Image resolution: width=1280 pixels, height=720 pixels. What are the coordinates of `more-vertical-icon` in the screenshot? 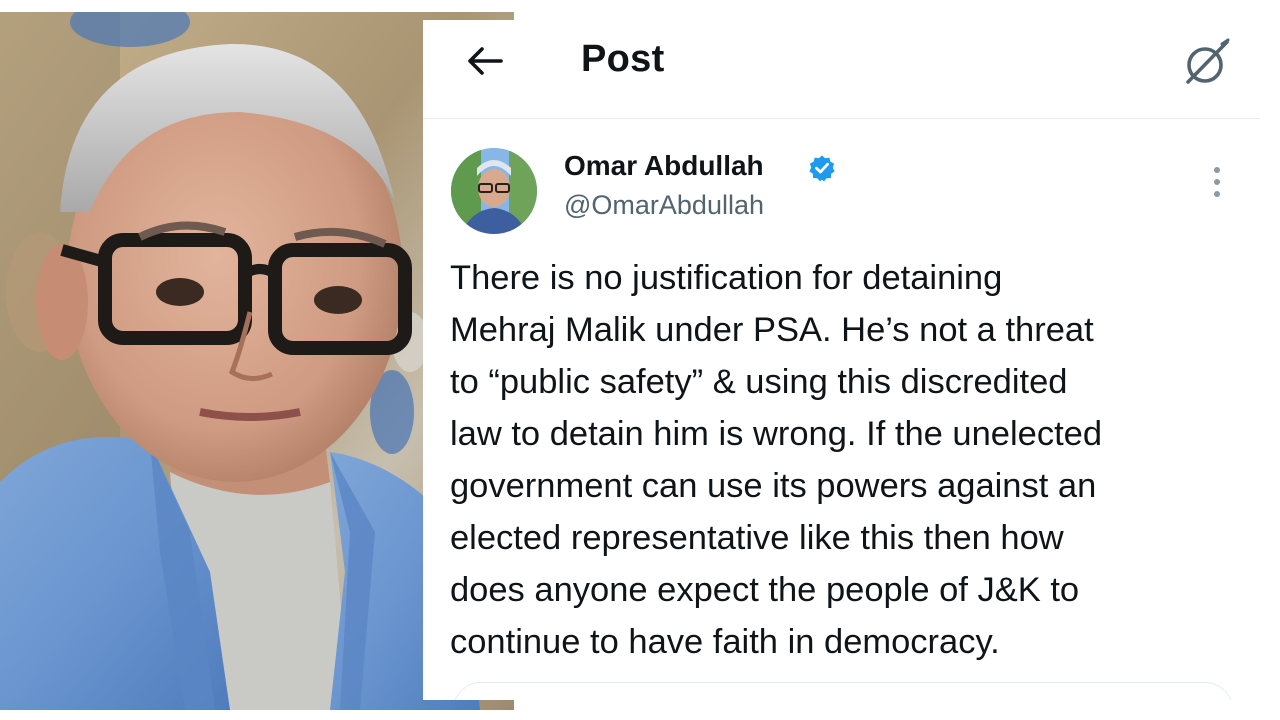 It's located at (1217, 182).